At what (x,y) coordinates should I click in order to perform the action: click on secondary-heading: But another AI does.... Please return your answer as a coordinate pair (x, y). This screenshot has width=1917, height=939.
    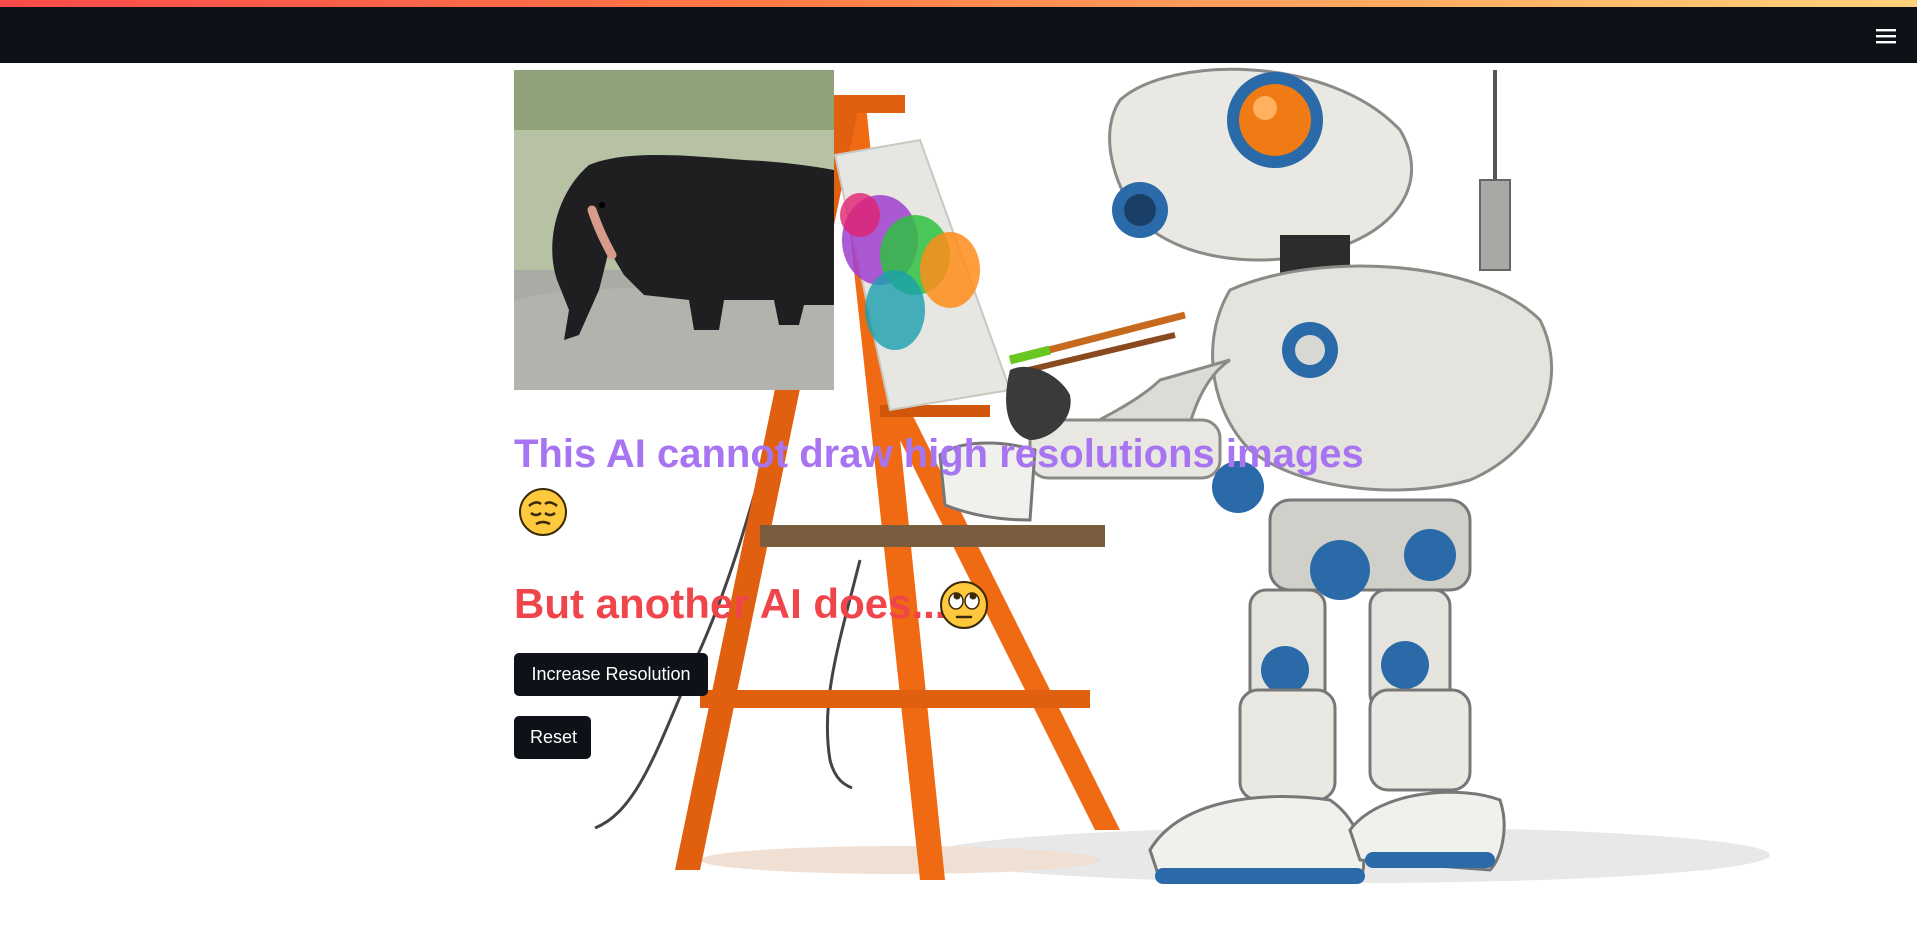
    Looking at the image, I should click on (730, 603).